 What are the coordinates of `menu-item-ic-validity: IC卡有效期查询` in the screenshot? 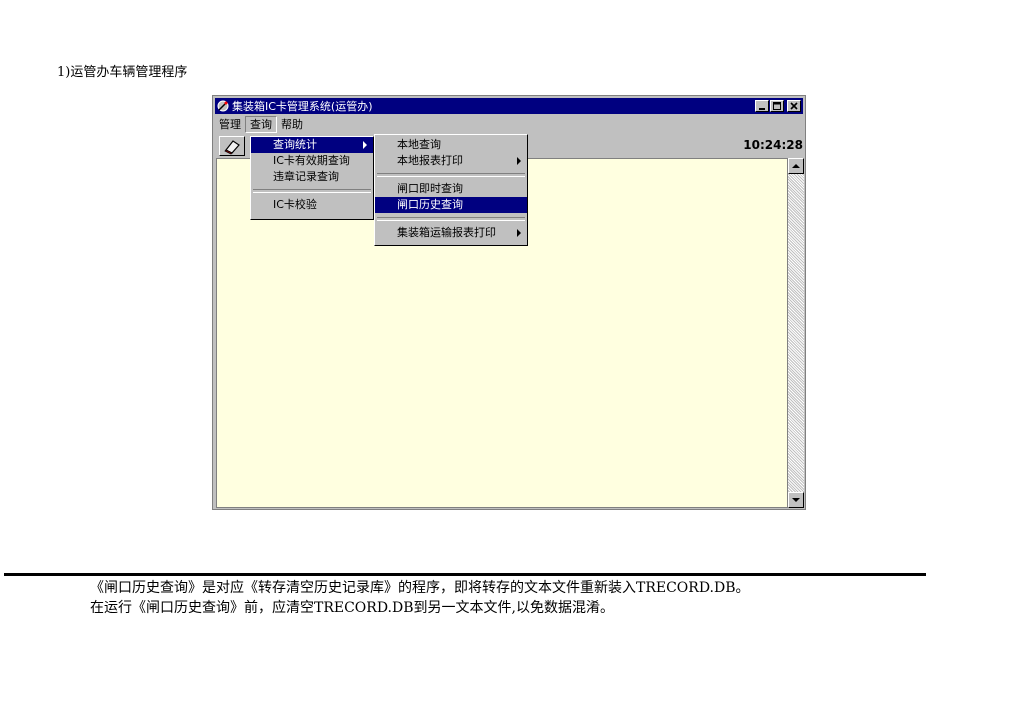 It's located at (312, 161).